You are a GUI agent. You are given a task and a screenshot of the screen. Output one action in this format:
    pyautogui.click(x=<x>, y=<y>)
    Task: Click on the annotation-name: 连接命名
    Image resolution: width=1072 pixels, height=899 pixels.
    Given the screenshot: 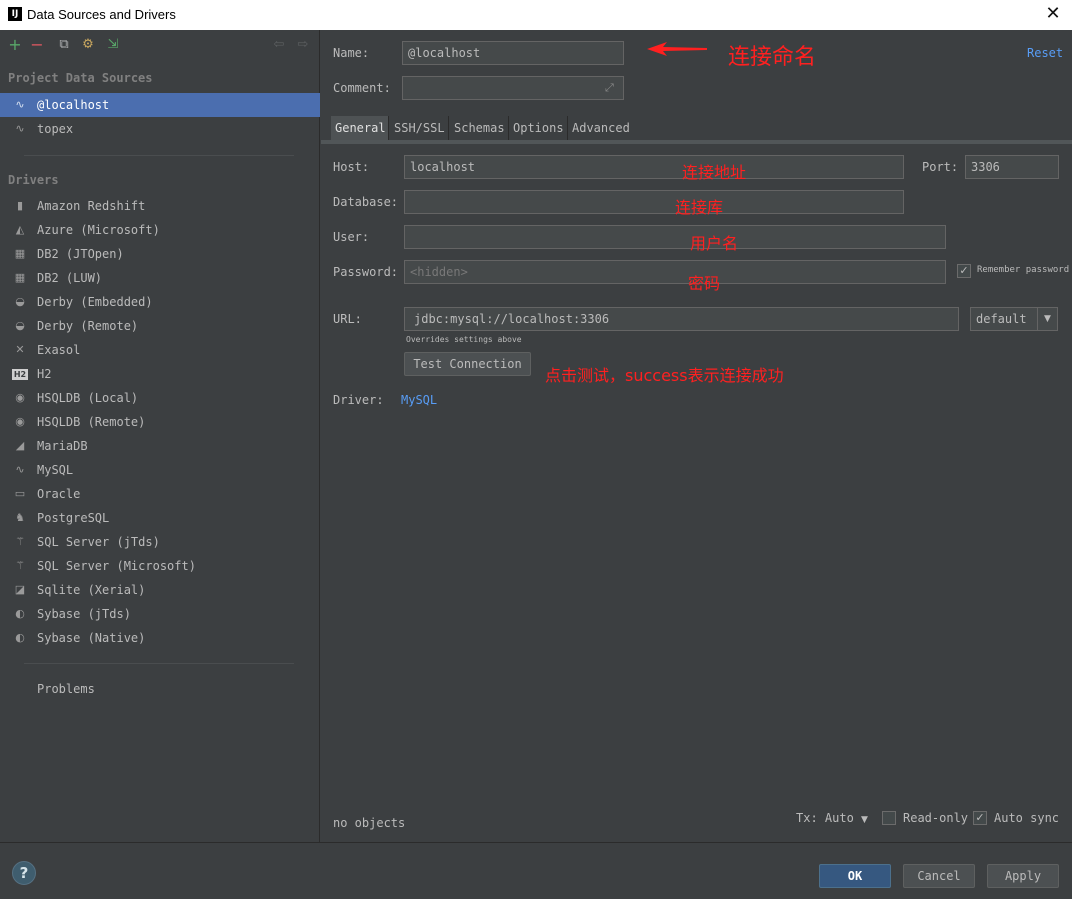 What is the action you would take?
    pyautogui.click(x=772, y=57)
    